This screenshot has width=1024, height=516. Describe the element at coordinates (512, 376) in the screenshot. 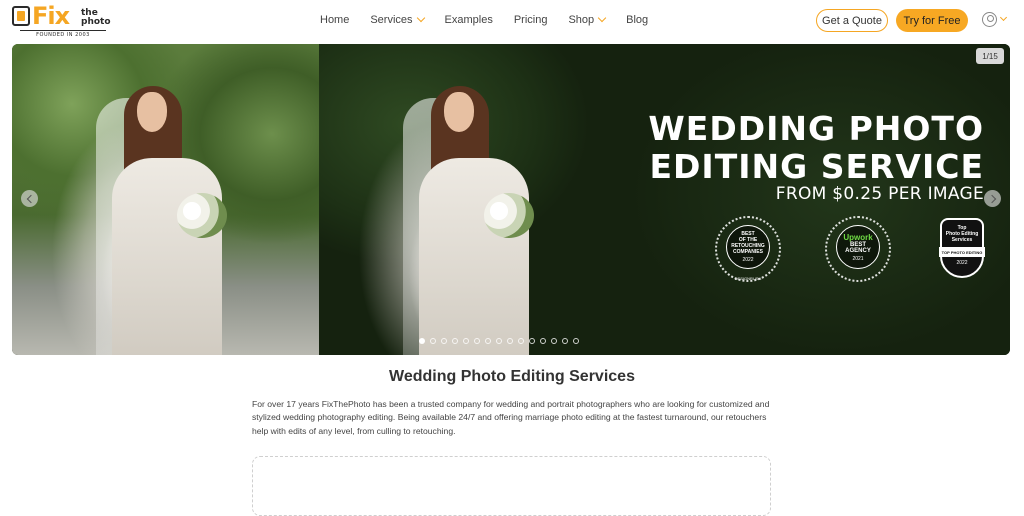

I see `section-title: Wedding Photo Editing Services` at that location.